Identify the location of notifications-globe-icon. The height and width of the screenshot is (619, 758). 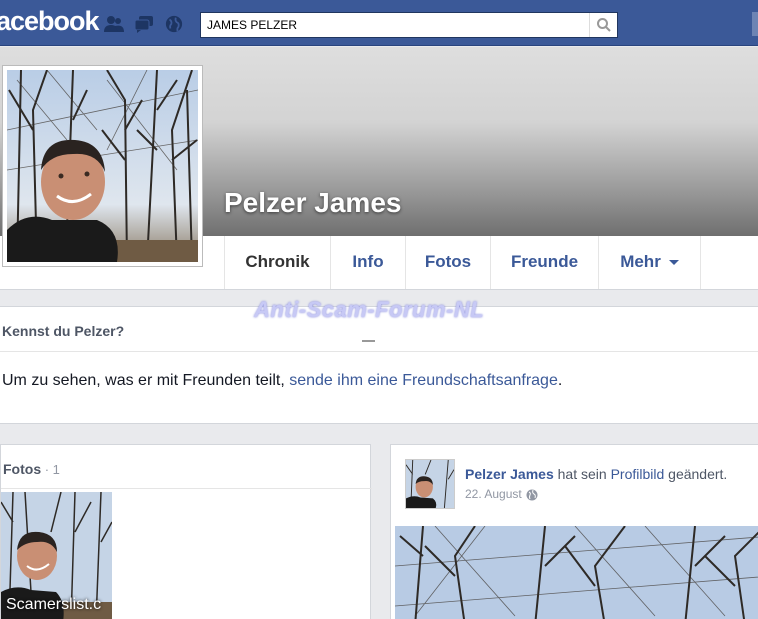
(174, 24).